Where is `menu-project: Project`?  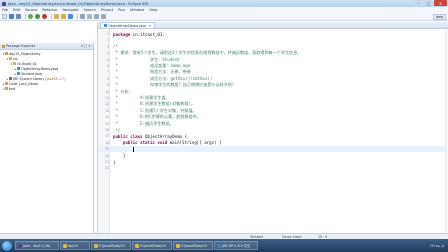
menu-project: Project is located at coordinates (107, 10).